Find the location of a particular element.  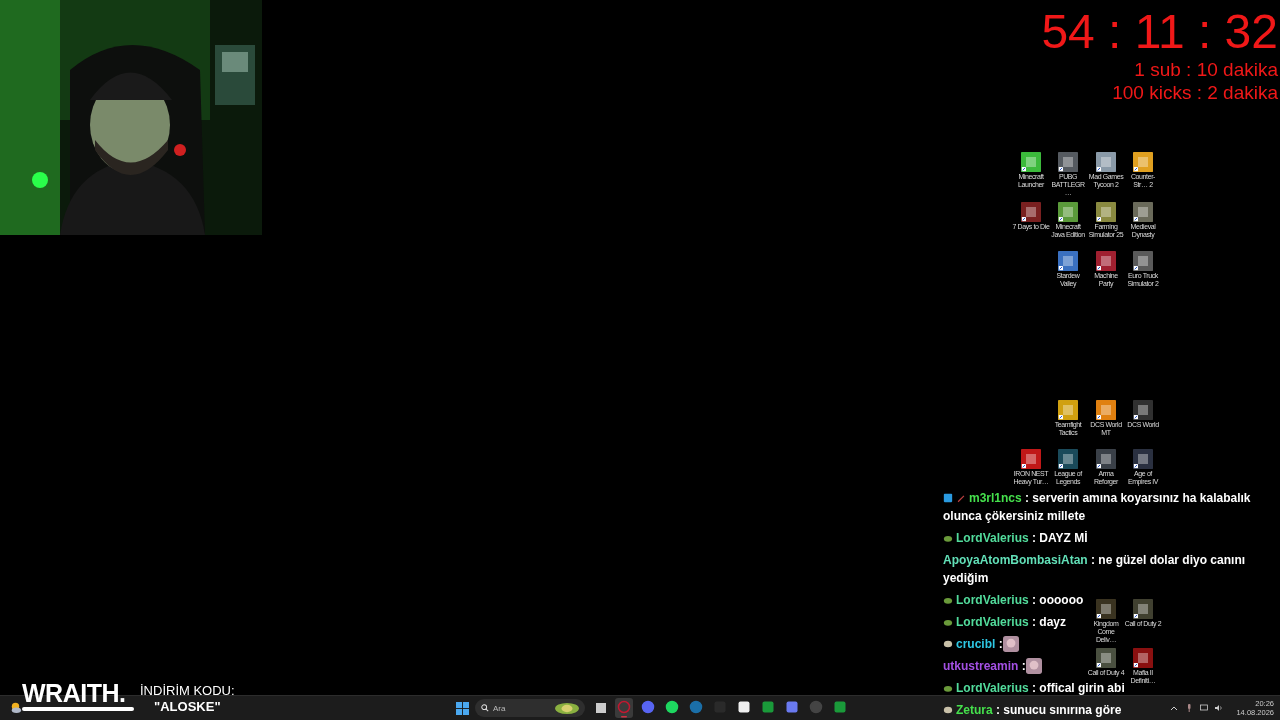

chat-message: m3rl1ncs : serverin amına koyarsınız ha kalabalık olunca çökersiniz millete is located at coordinates (1097, 507).